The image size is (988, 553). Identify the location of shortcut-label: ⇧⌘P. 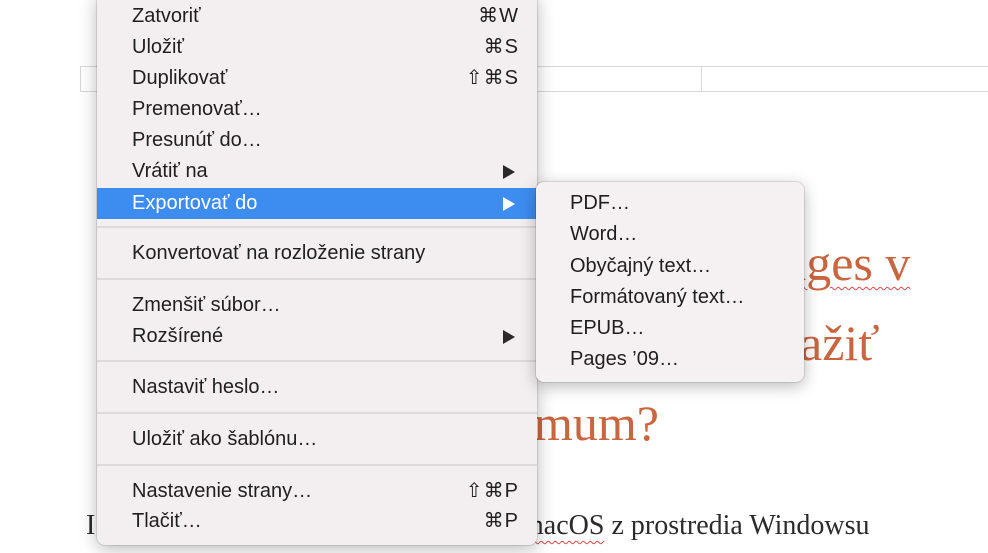
(492, 491).